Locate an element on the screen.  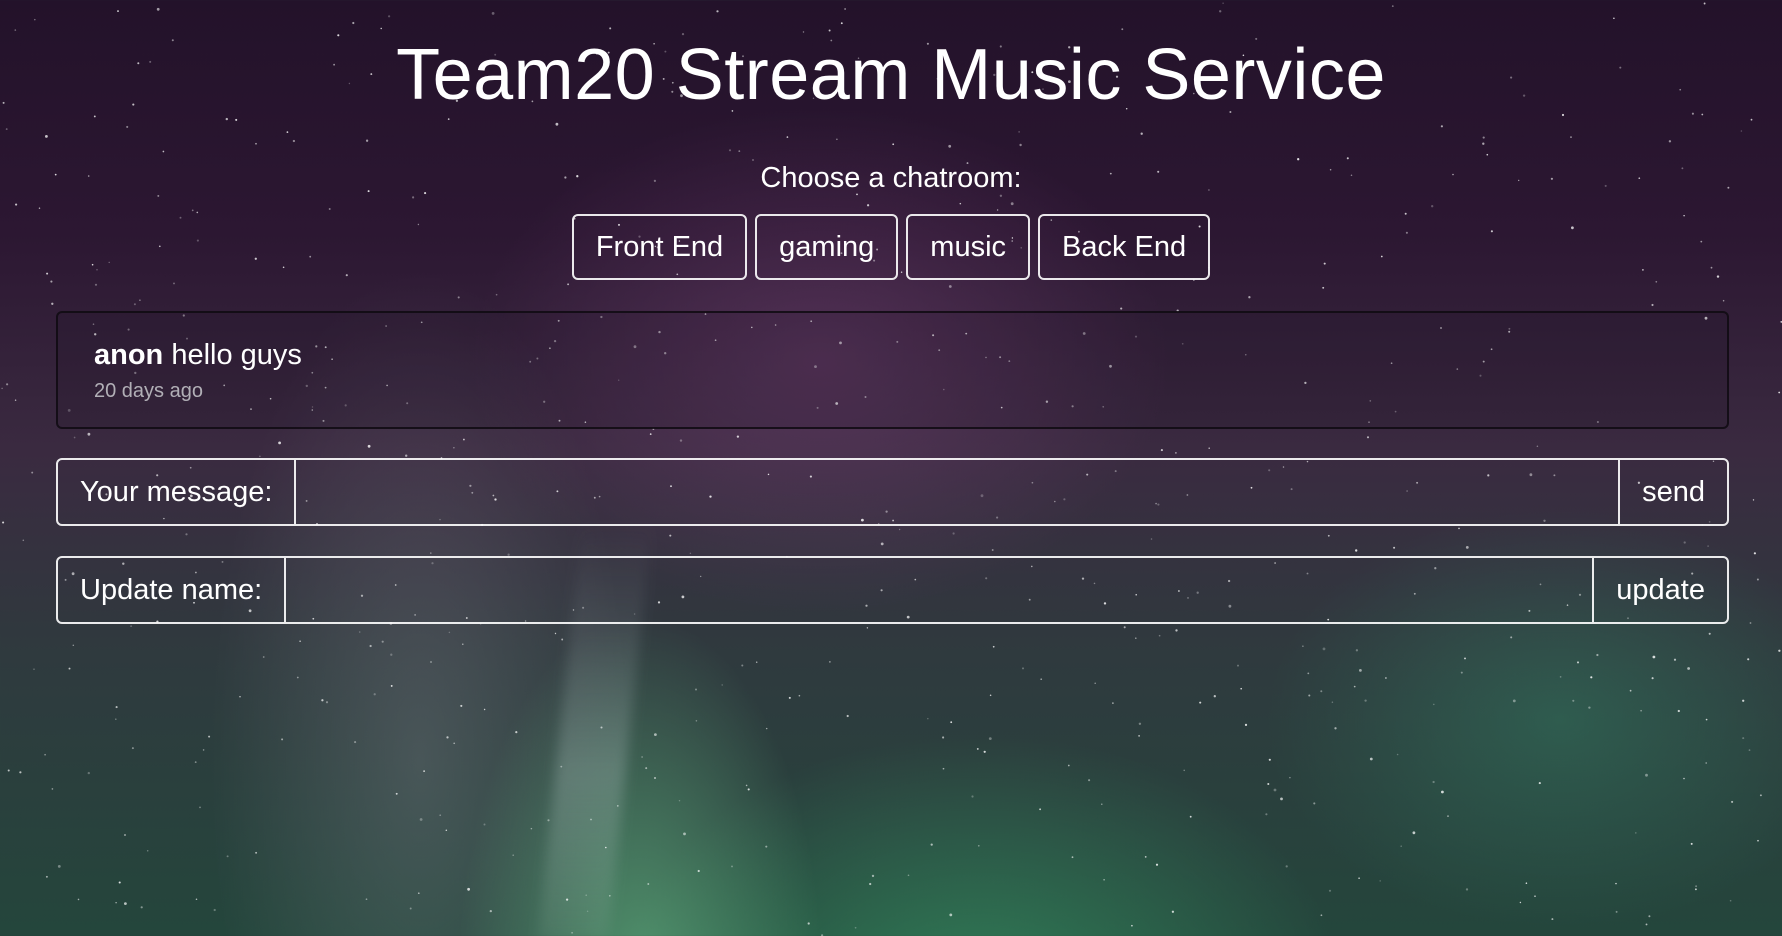
name-input is located at coordinates (939, 590).